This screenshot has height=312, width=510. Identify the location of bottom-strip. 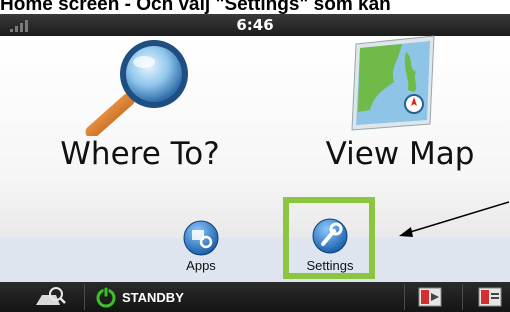
(255, 260).